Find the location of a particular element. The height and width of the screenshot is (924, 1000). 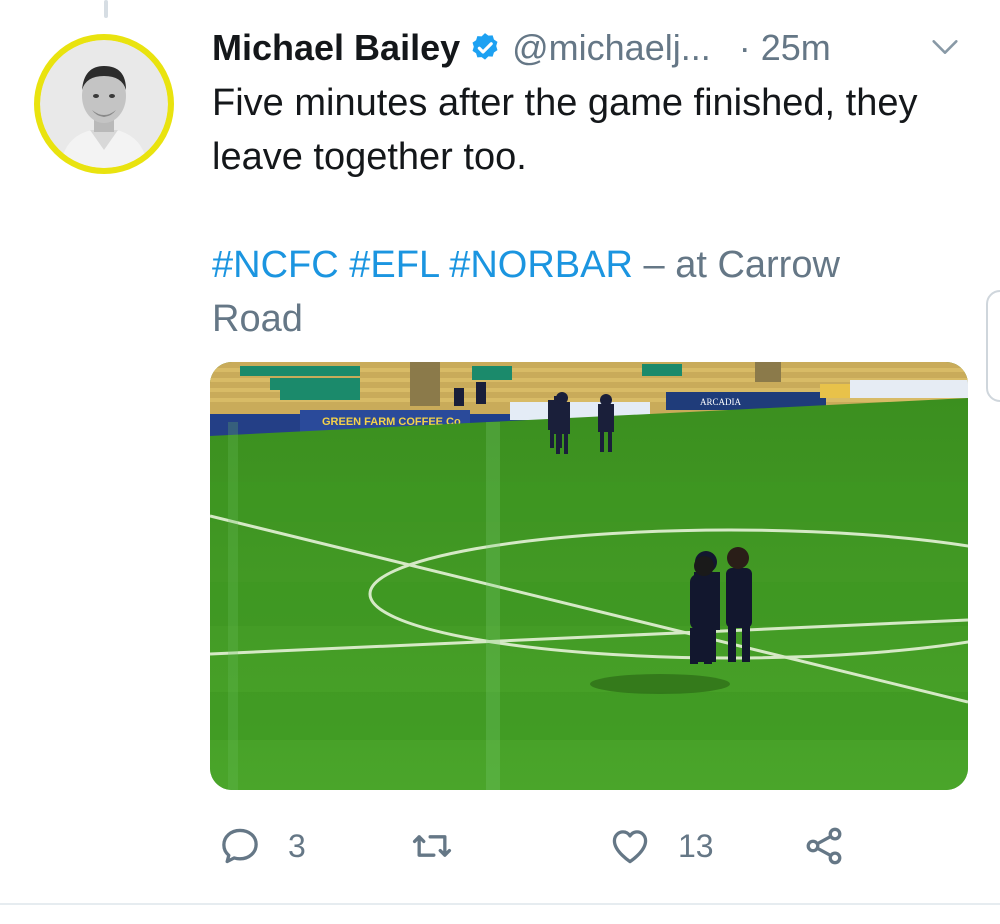

avatar-photo is located at coordinates (104, 104).